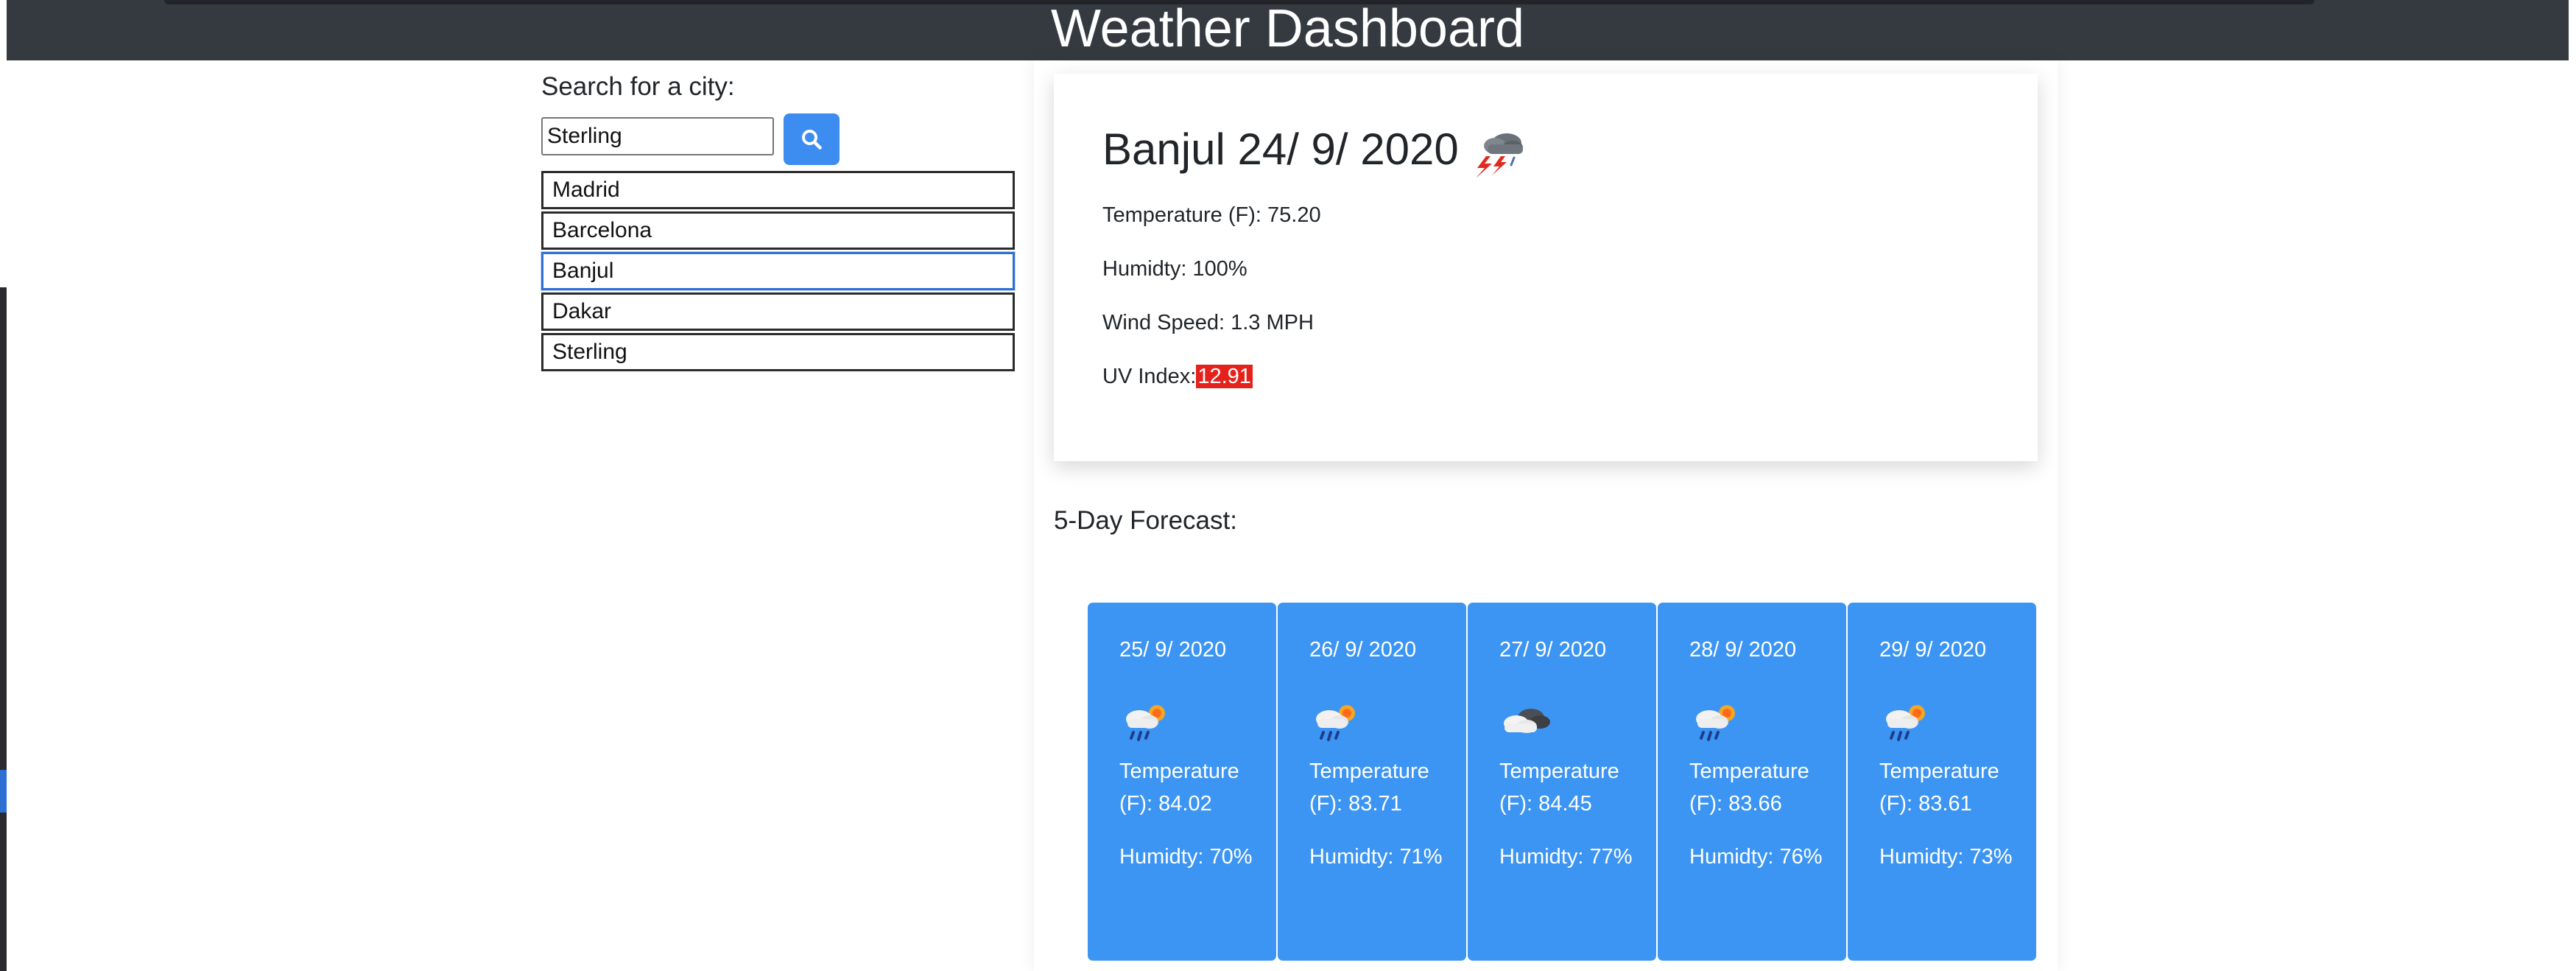 Image resolution: width=2576 pixels, height=971 pixels. What do you see at coordinates (1186, 857) in the screenshot?
I see `forecast-humidity: Humidty: 70%` at bounding box center [1186, 857].